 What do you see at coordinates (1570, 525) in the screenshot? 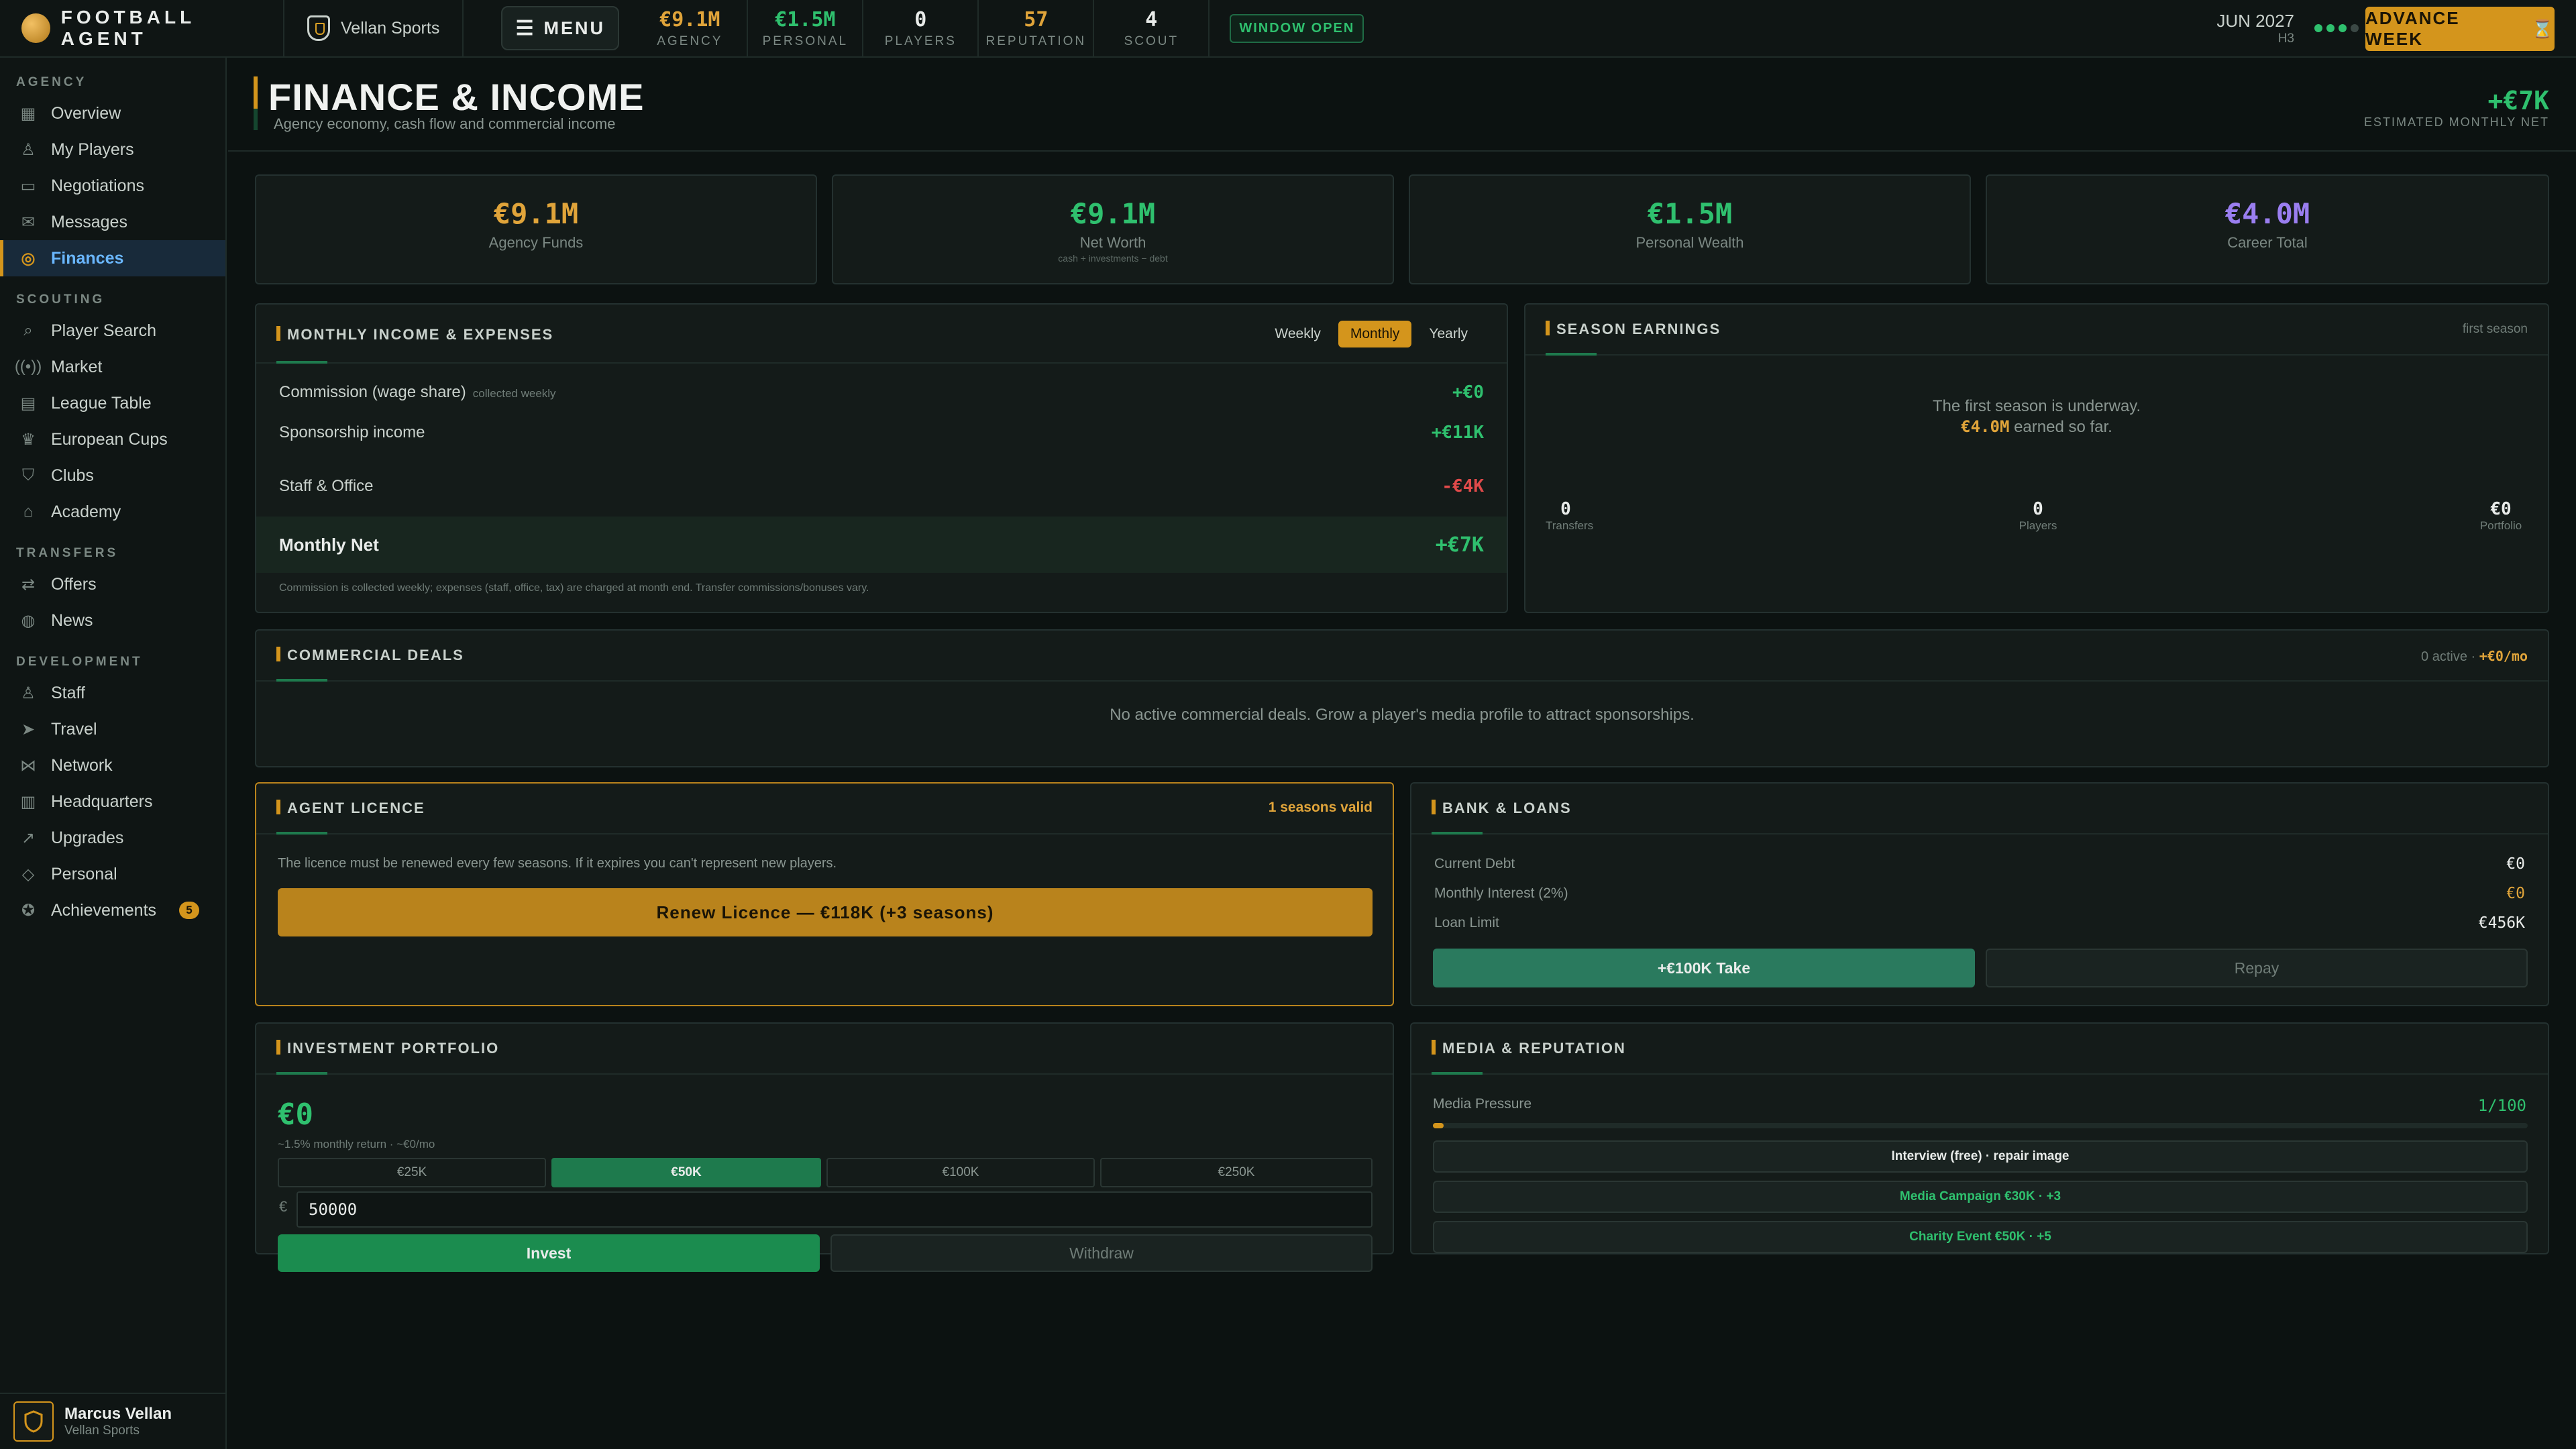
I see `season-stat-label: Transfers` at bounding box center [1570, 525].